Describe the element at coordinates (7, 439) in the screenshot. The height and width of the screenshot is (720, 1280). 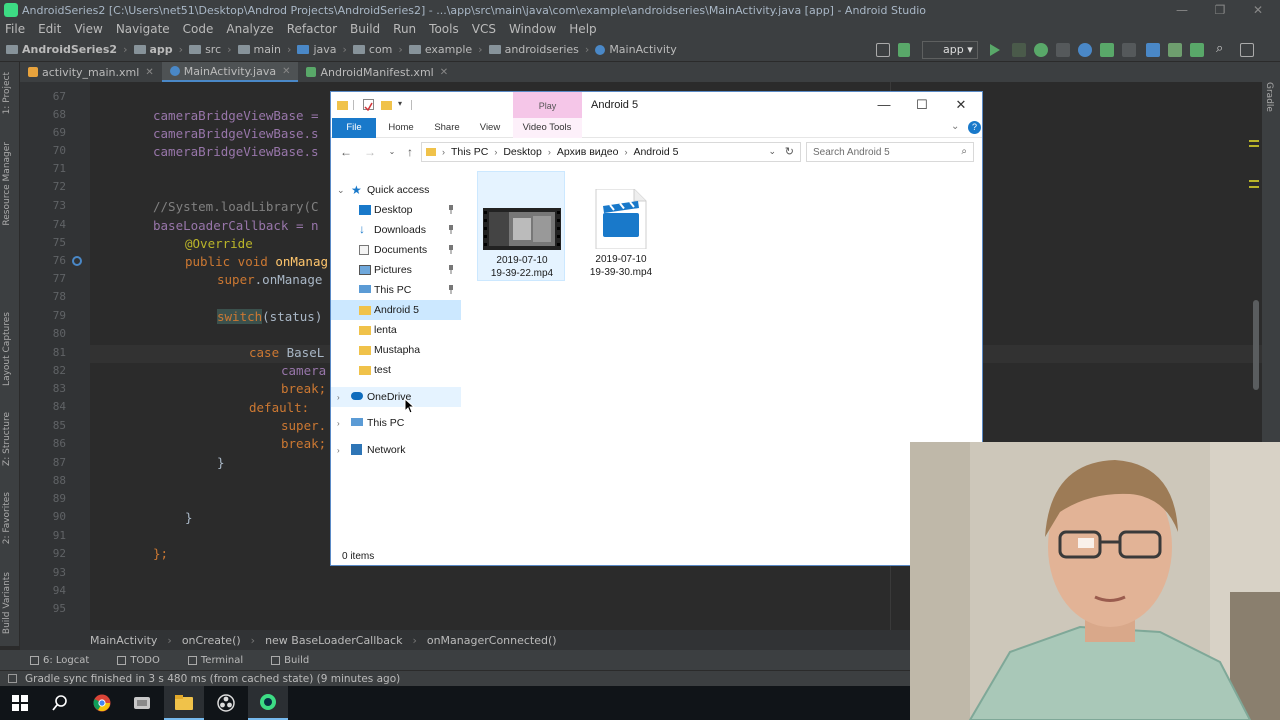
I see `structure-tab: Z: Structure` at that location.